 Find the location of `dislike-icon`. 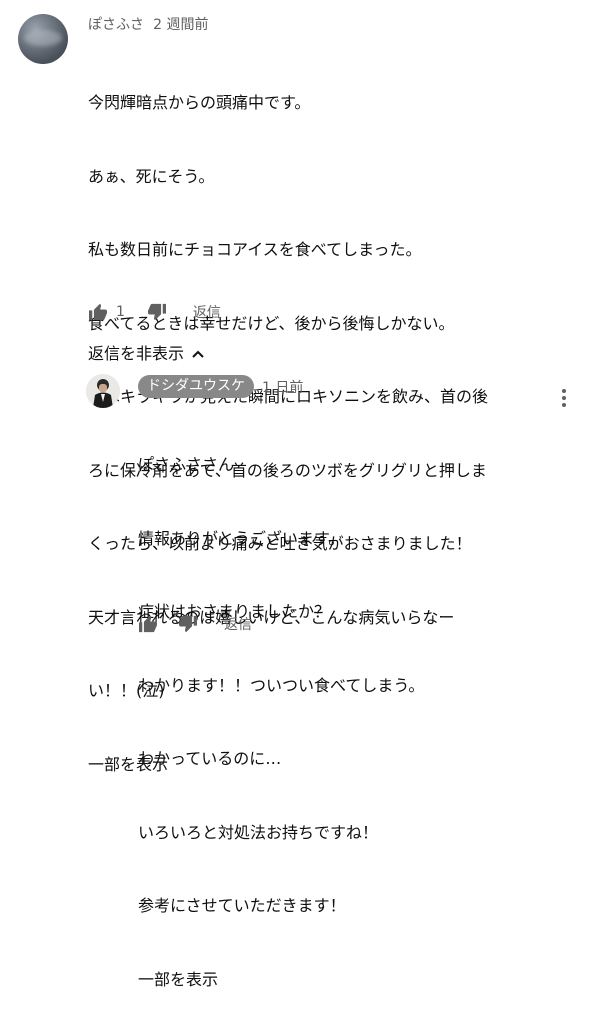

dislike-icon is located at coordinates (157, 312).